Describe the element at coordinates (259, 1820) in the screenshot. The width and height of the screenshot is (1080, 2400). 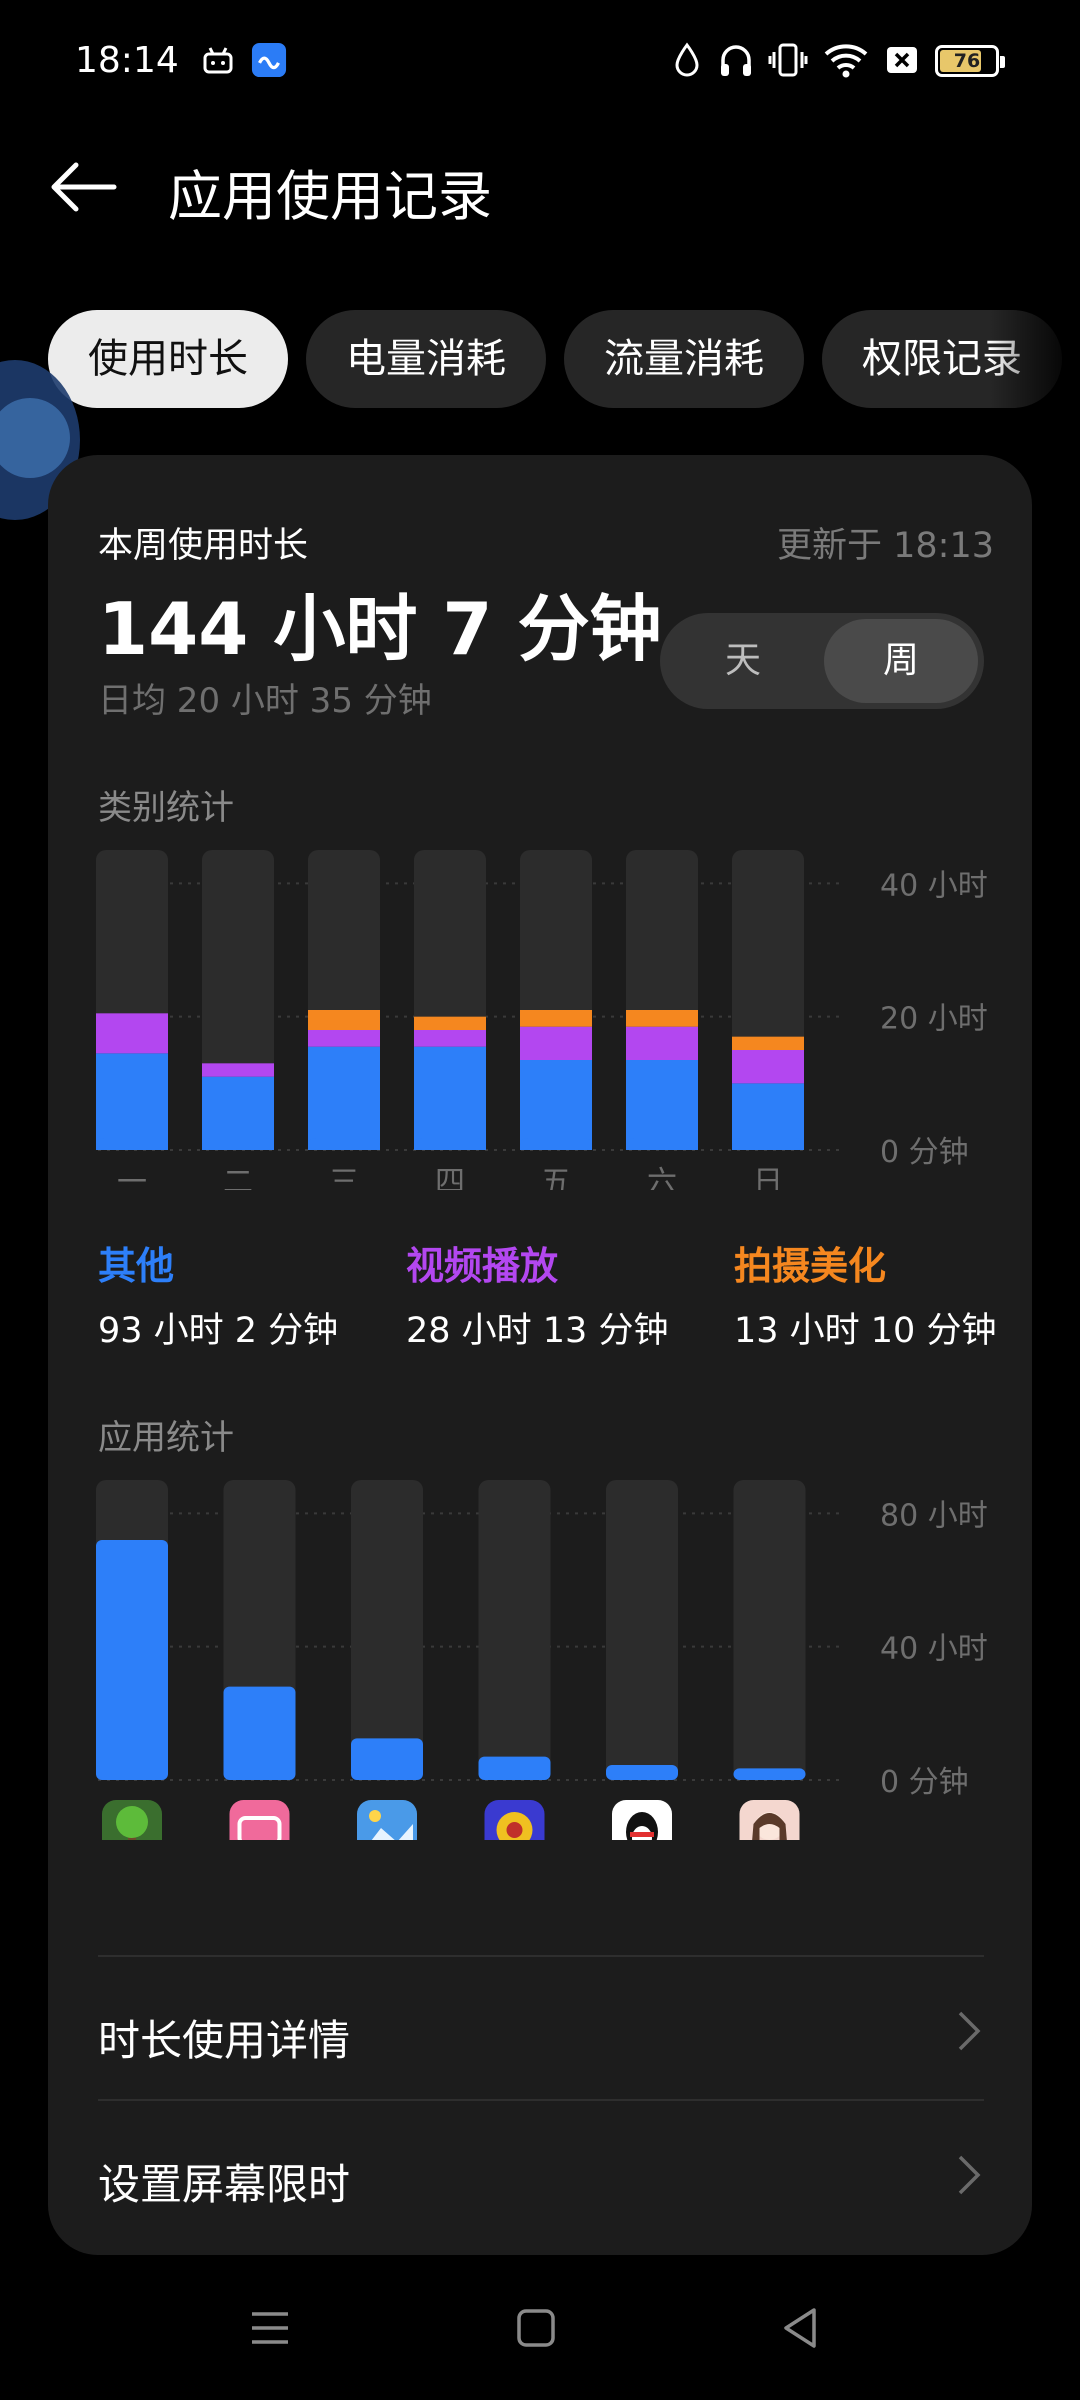
I see `bilibili-app-icon` at that location.